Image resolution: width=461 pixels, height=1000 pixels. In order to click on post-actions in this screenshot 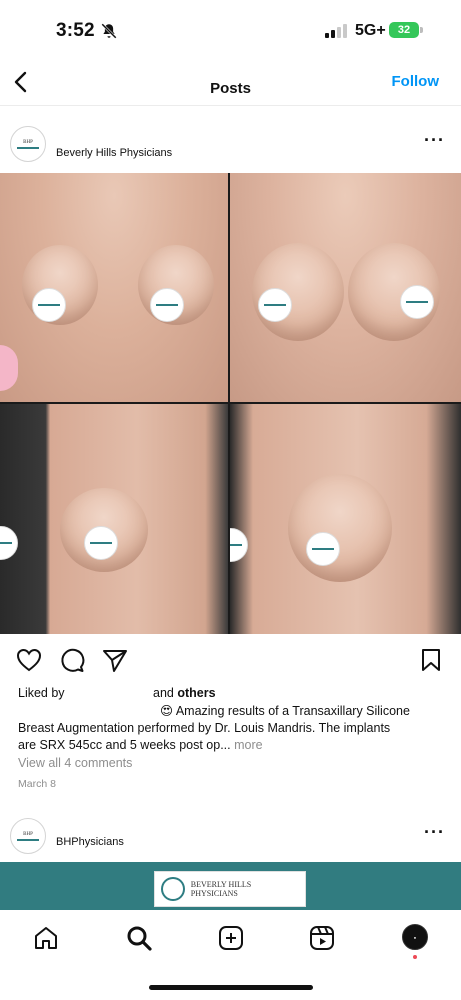, I will do `click(230, 661)`.